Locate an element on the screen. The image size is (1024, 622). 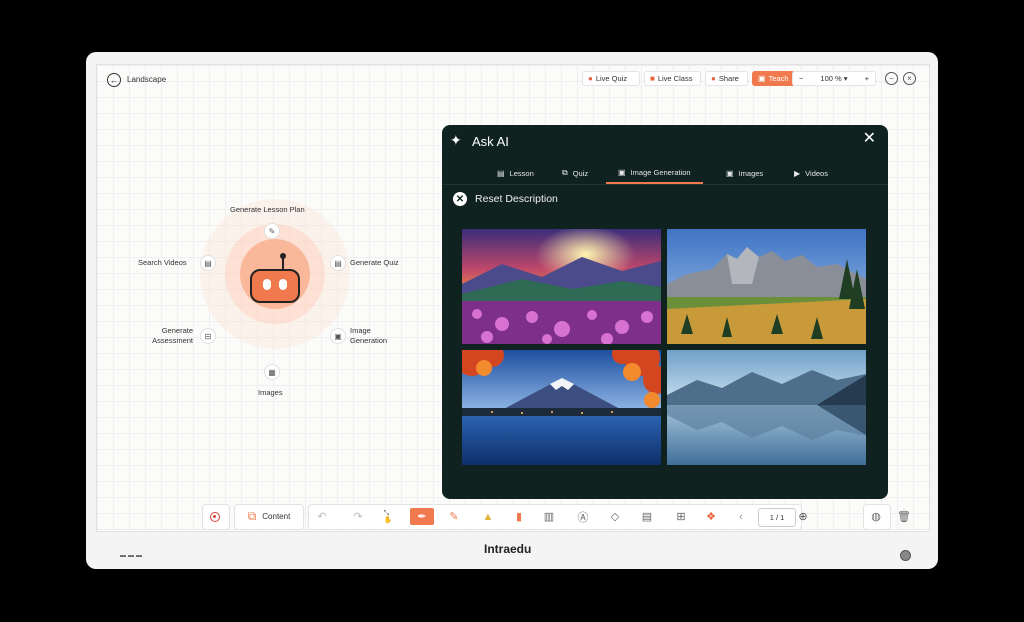
generate-lesson-plan-label: Generate Lesson Plan is located at coordinates (267, 209).